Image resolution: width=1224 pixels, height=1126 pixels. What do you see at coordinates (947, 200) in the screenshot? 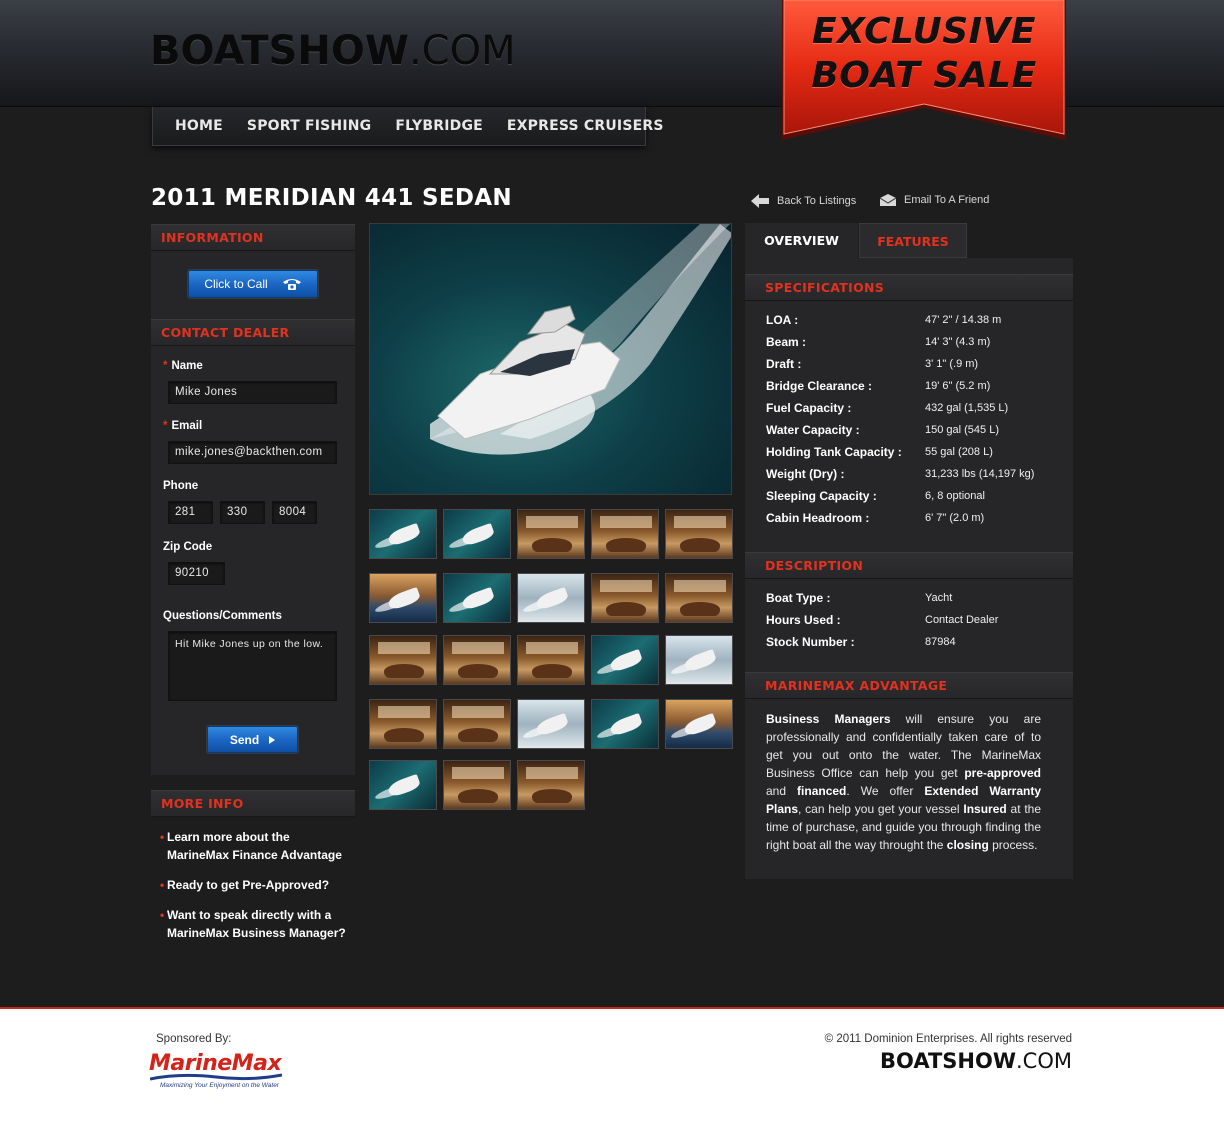
I see `email-link-label: Email To A Friend` at bounding box center [947, 200].